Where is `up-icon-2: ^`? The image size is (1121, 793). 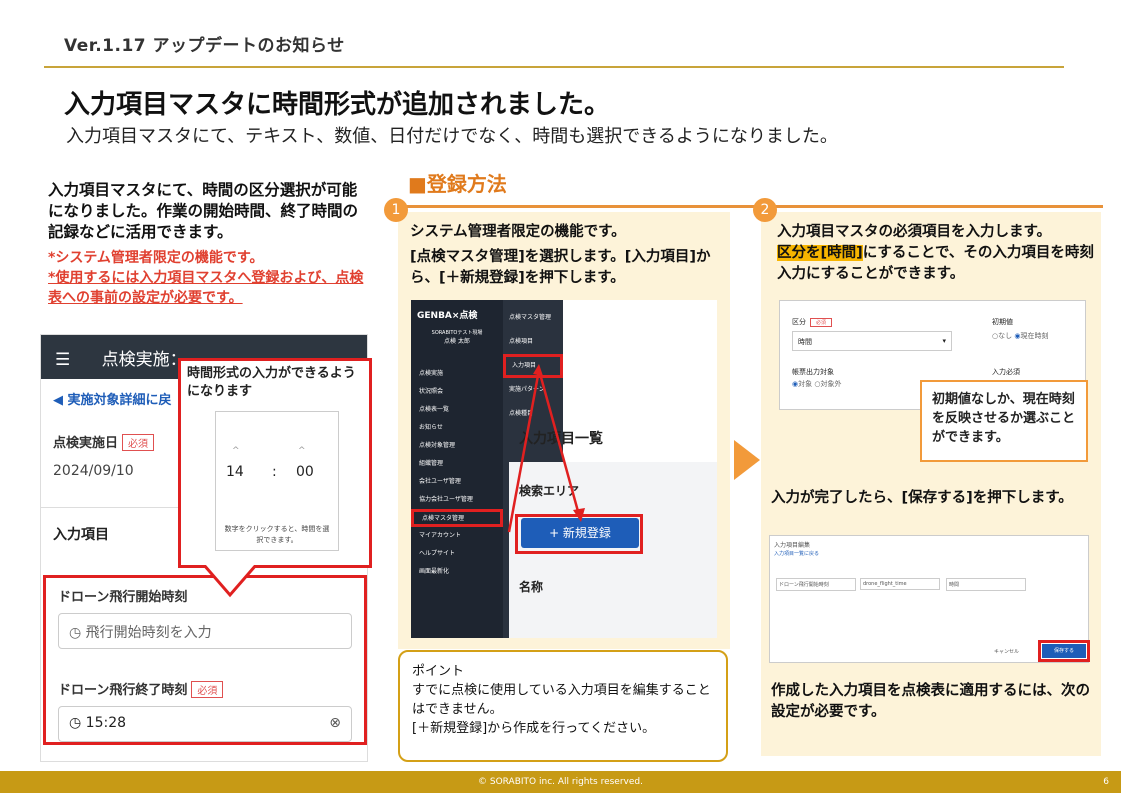 up-icon-2: ^ is located at coordinates (302, 451).